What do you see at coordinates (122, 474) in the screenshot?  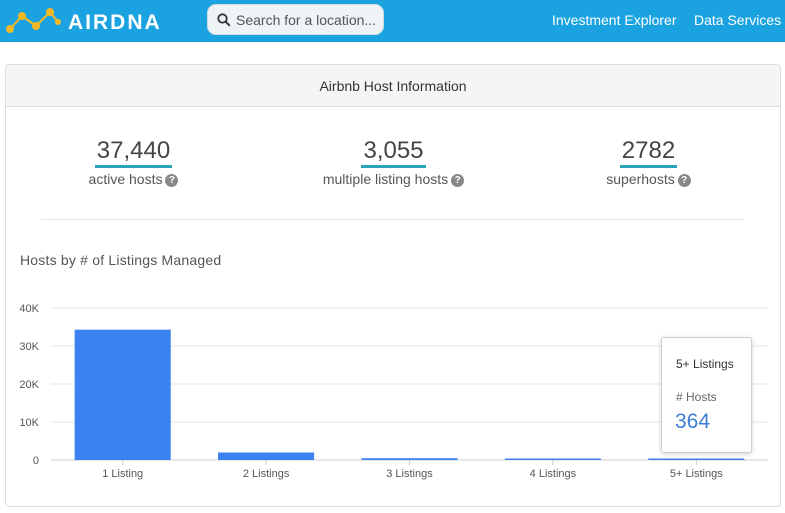 I see `x-tick-label: 1 Listing` at bounding box center [122, 474].